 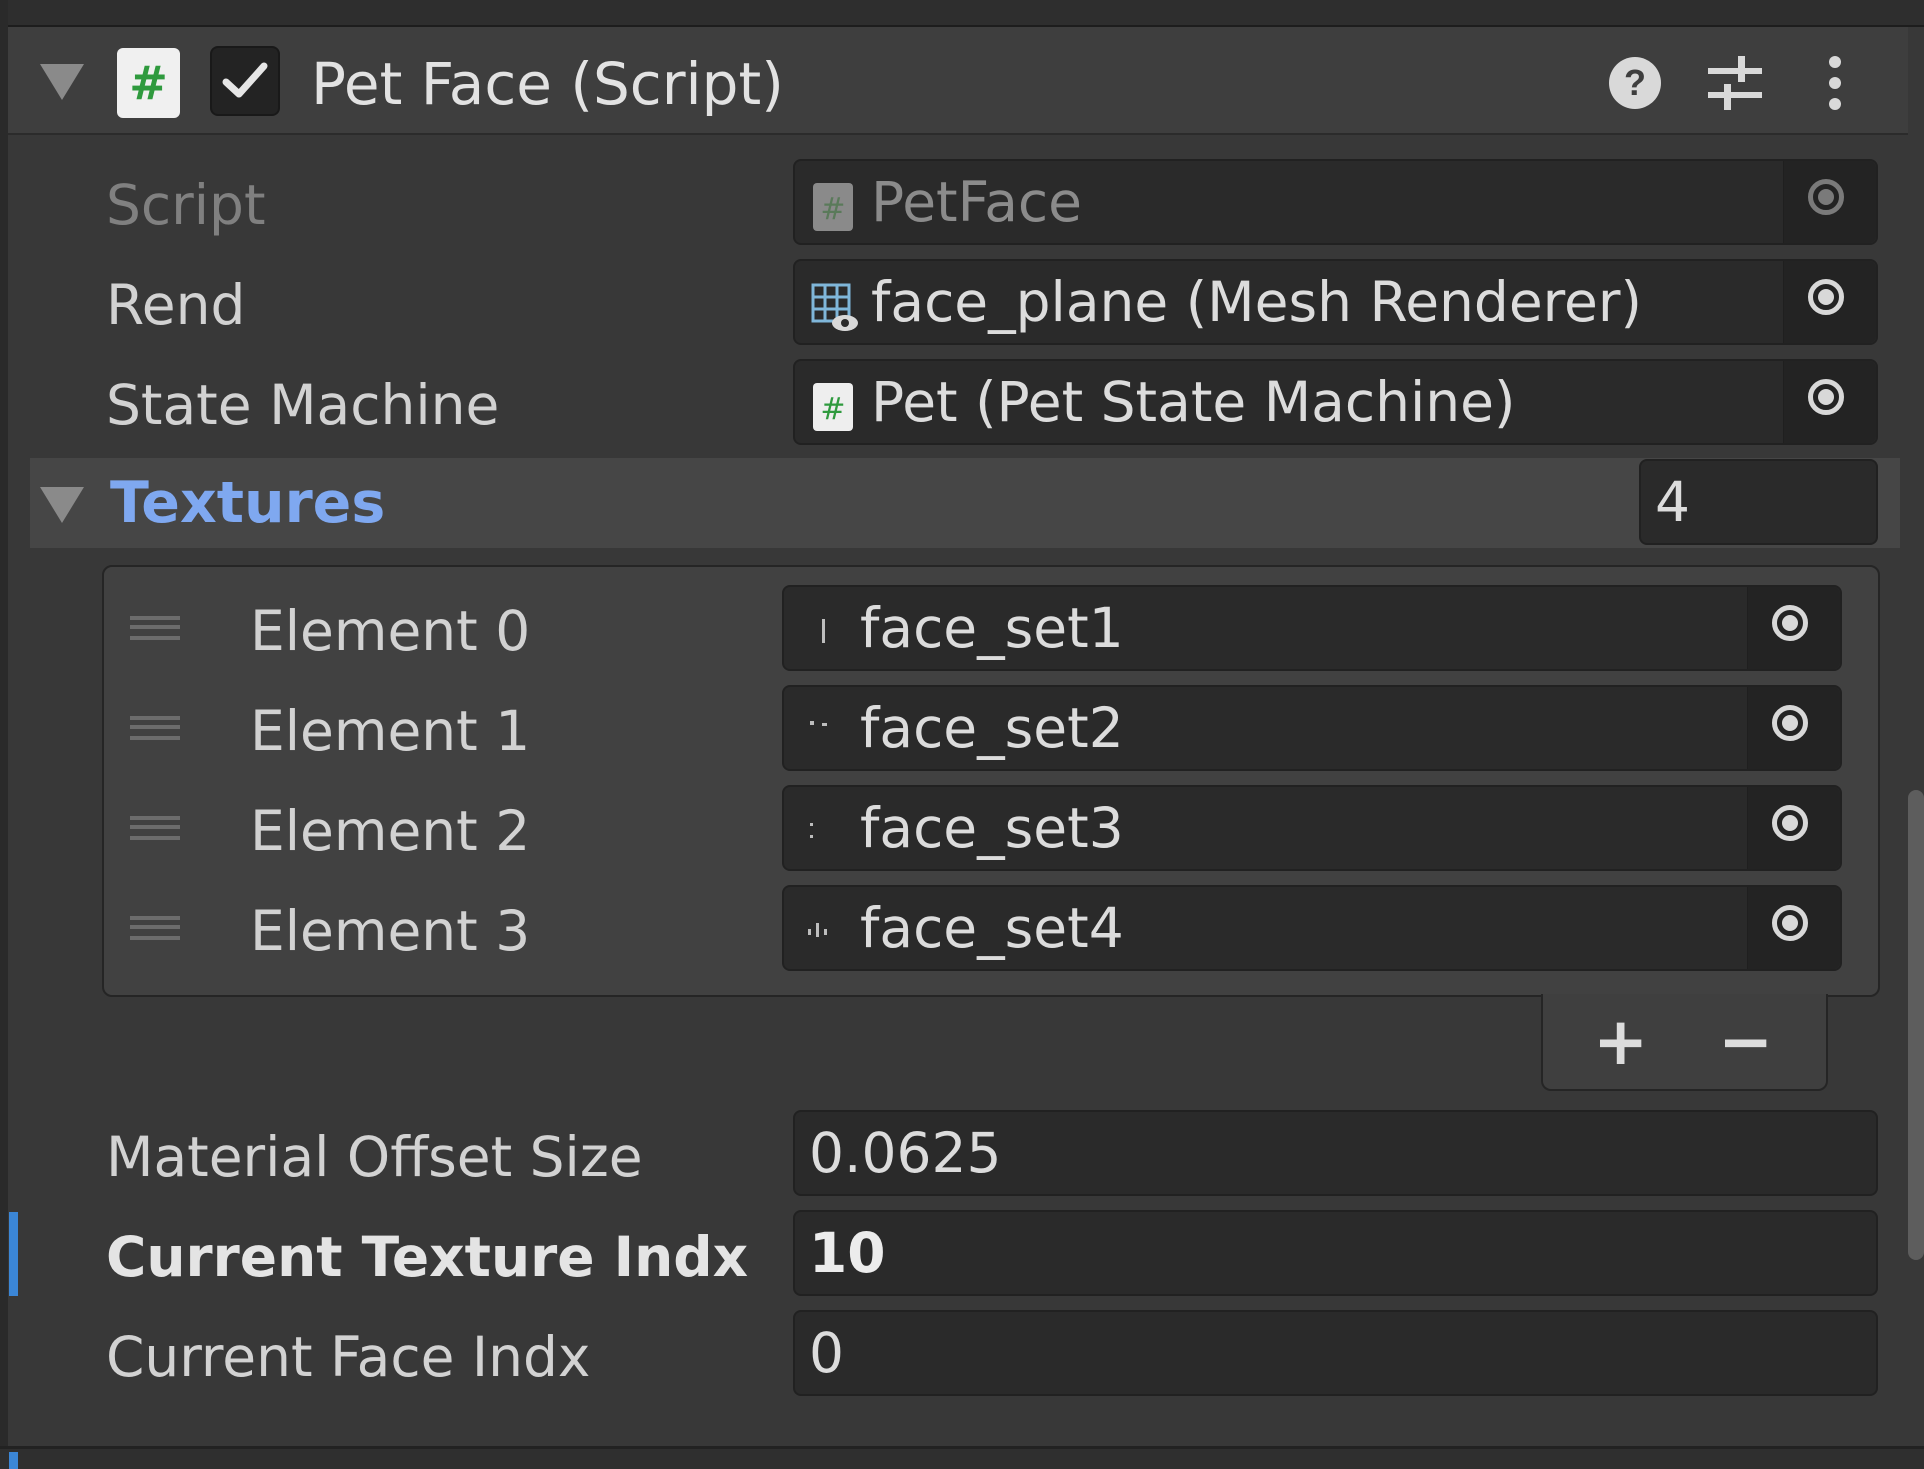 I want to click on element-2-label: Element 2, so click(x=390, y=831).